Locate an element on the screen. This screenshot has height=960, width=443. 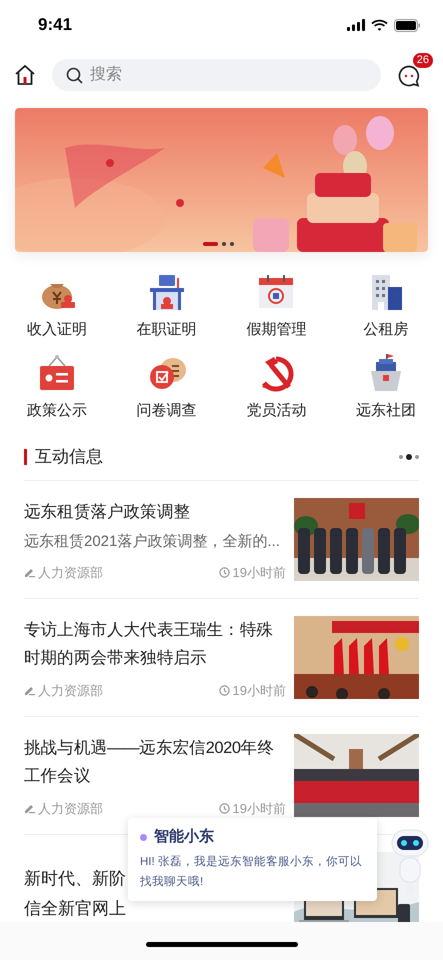
shortcut-button: 问卷调查 is located at coordinates (167, 387).